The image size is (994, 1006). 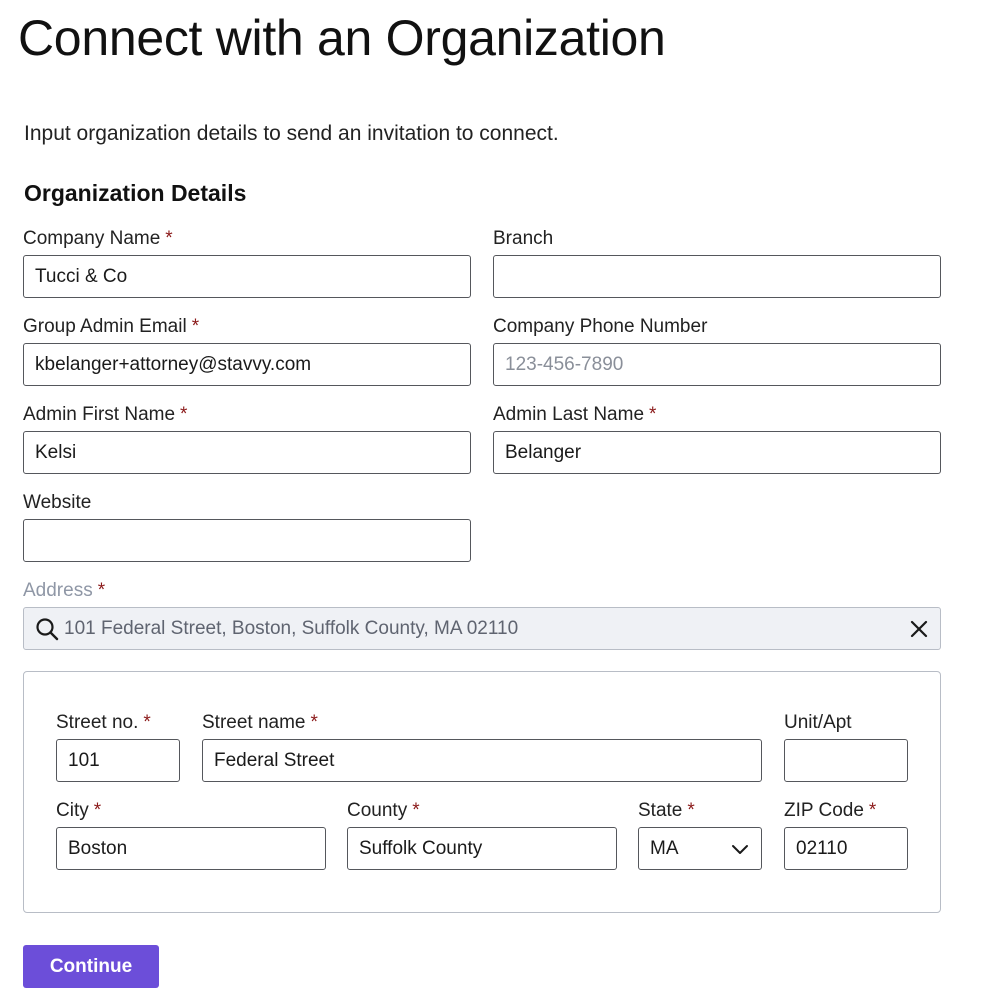 I want to click on chevron-down-icon, so click(x=740, y=849).